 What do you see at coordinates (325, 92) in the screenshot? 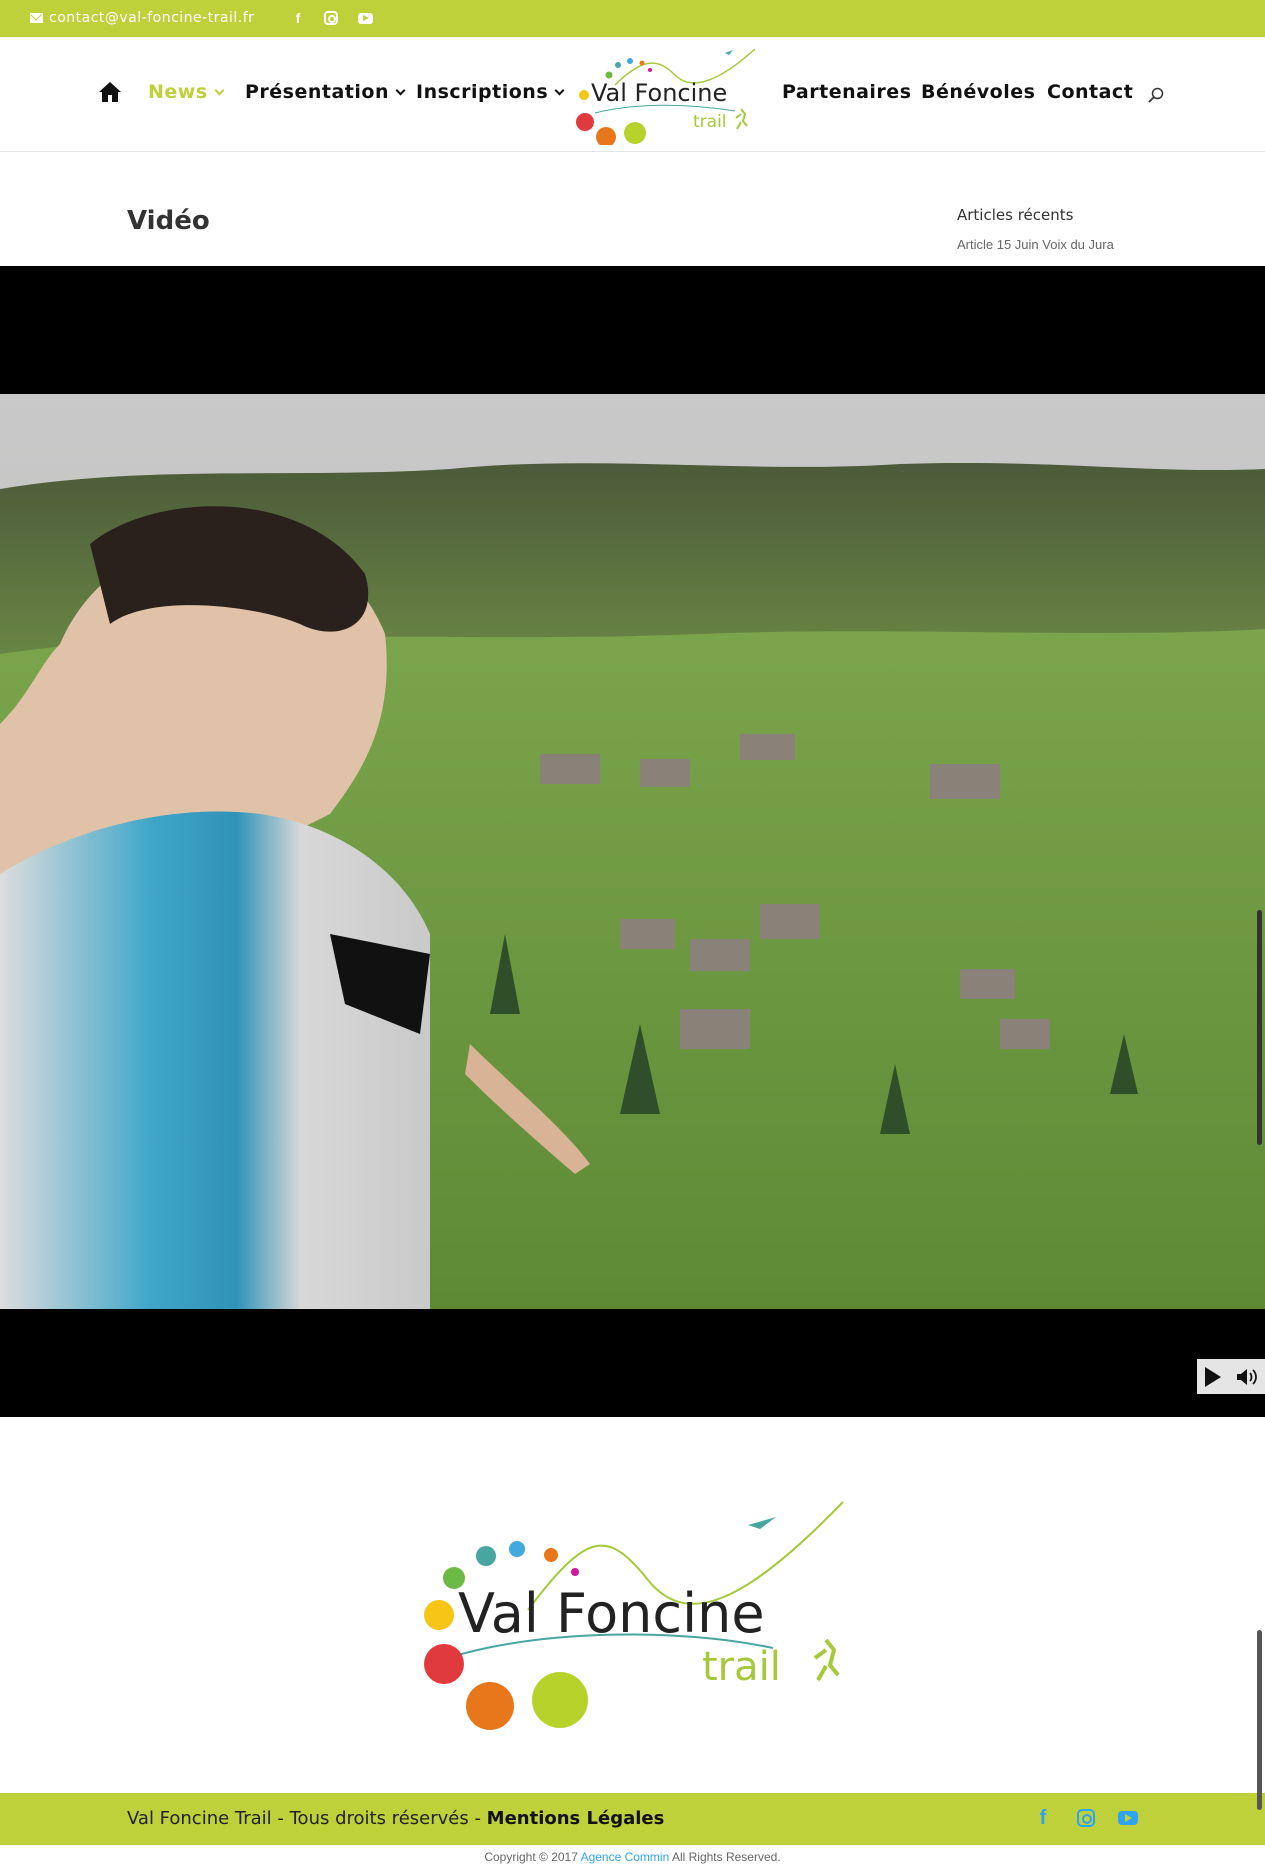
I see `nav-item-presentation: Présentation` at bounding box center [325, 92].